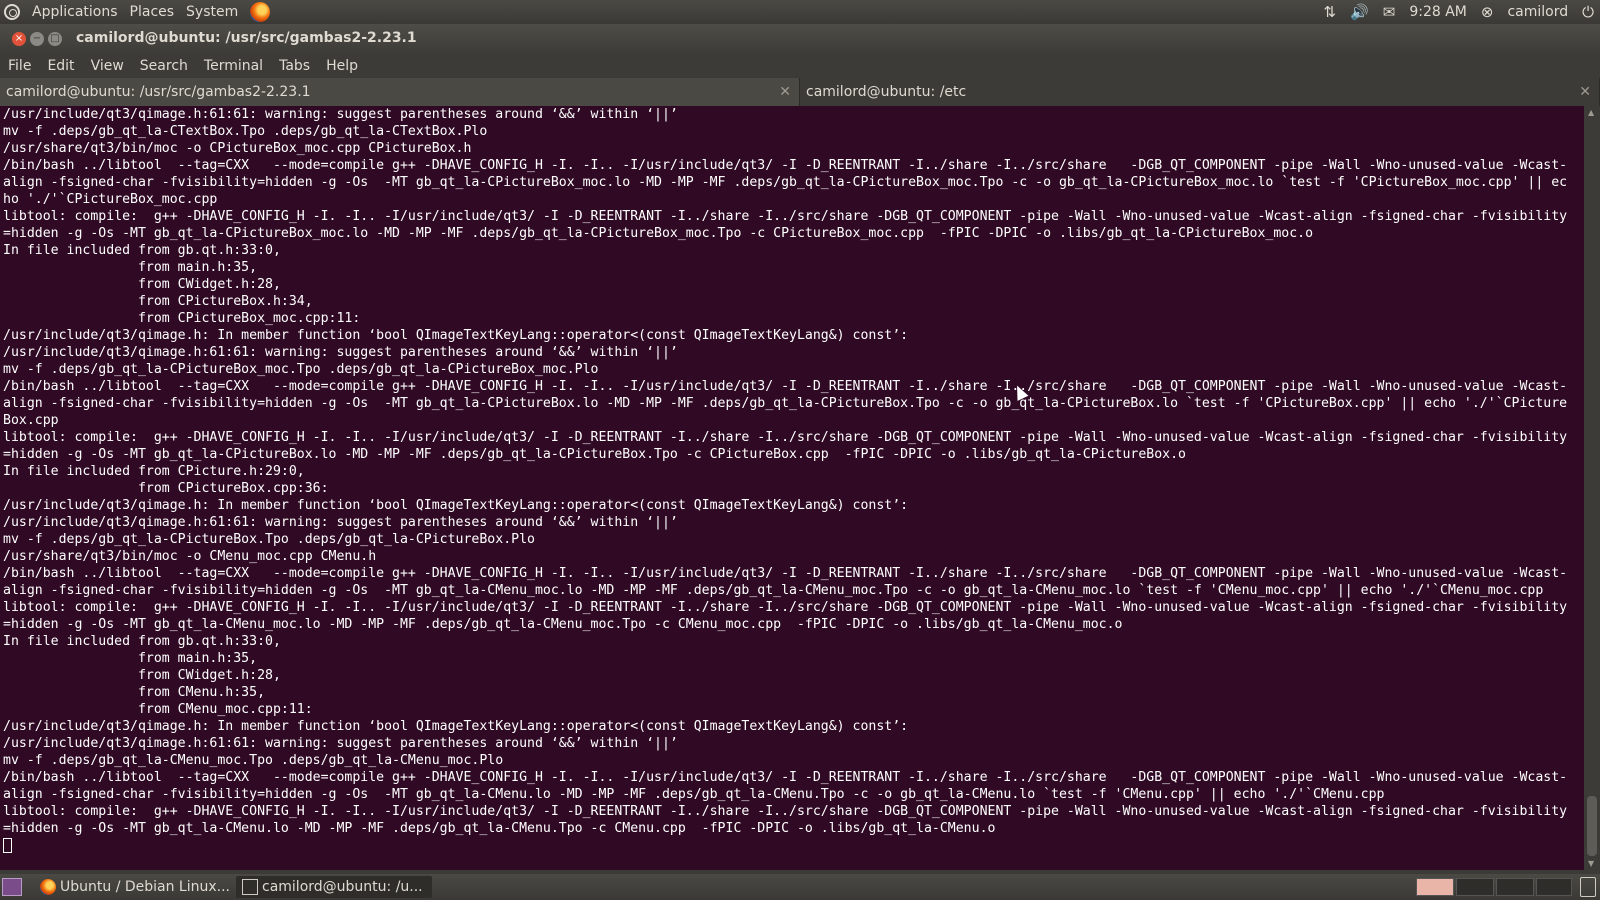 The image size is (1600, 900). What do you see at coordinates (154, 471) in the screenshot?
I see `terminal-line: In file included from CPicture.h:29:0,` at bounding box center [154, 471].